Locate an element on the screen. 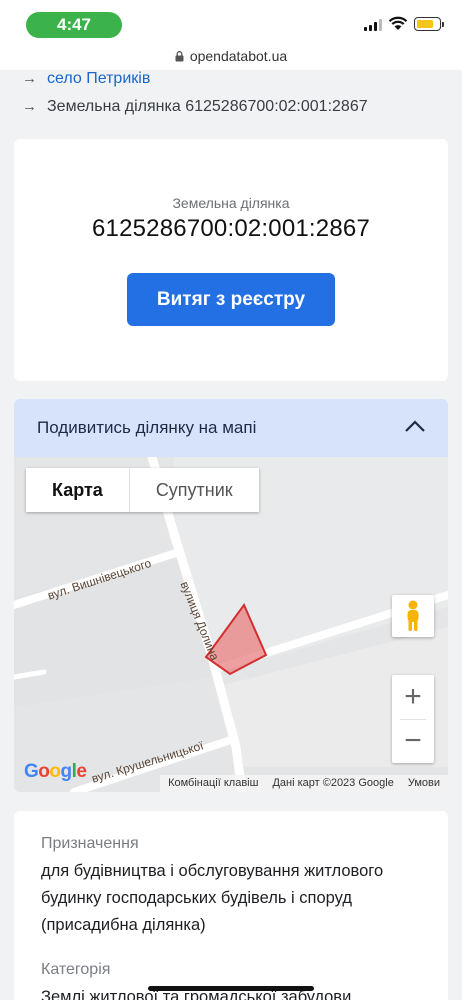 The width and height of the screenshot is (462, 1000). map-type-toggle: Карта Супутник is located at coordinates (142, 490).